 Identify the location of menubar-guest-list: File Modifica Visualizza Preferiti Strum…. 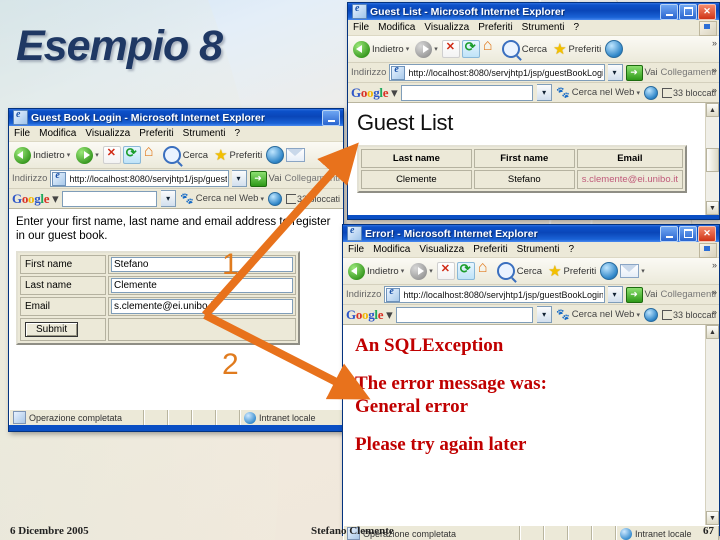
(533, 28).